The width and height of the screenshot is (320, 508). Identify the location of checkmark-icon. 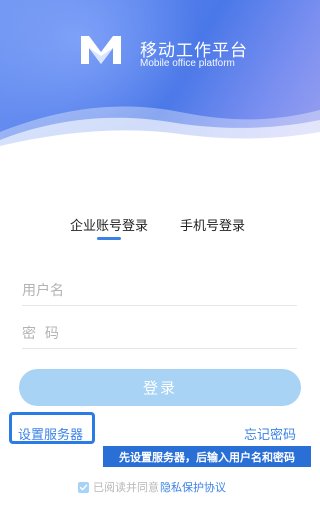
(83, 487).